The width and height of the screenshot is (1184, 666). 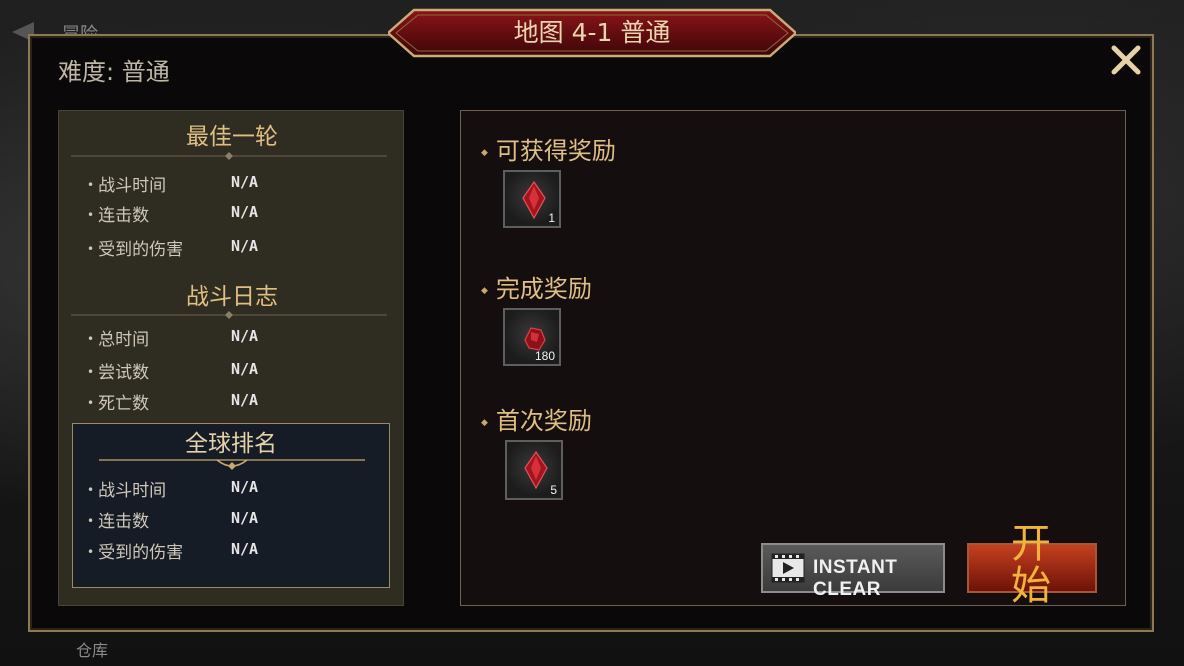 I want to click on start-label: 开始, so click(x=1031, y=565).